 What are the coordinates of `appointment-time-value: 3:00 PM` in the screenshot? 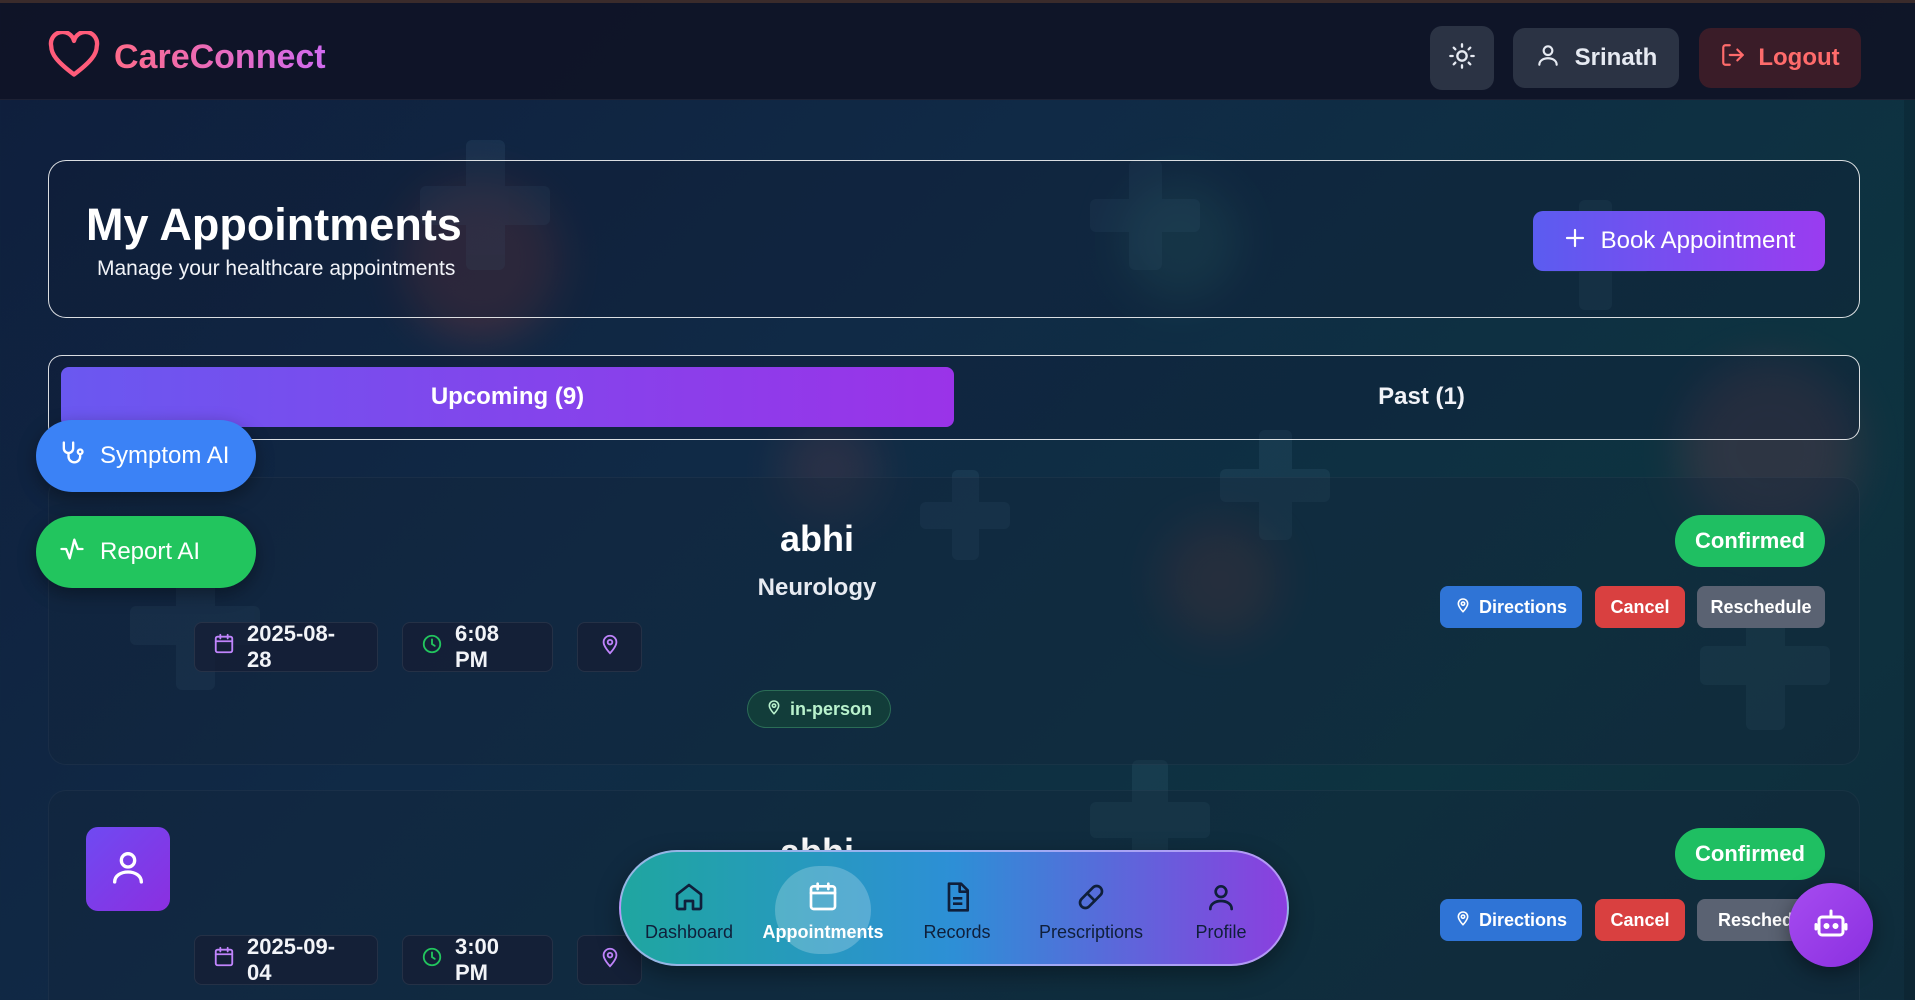 It's located at (477, 959).